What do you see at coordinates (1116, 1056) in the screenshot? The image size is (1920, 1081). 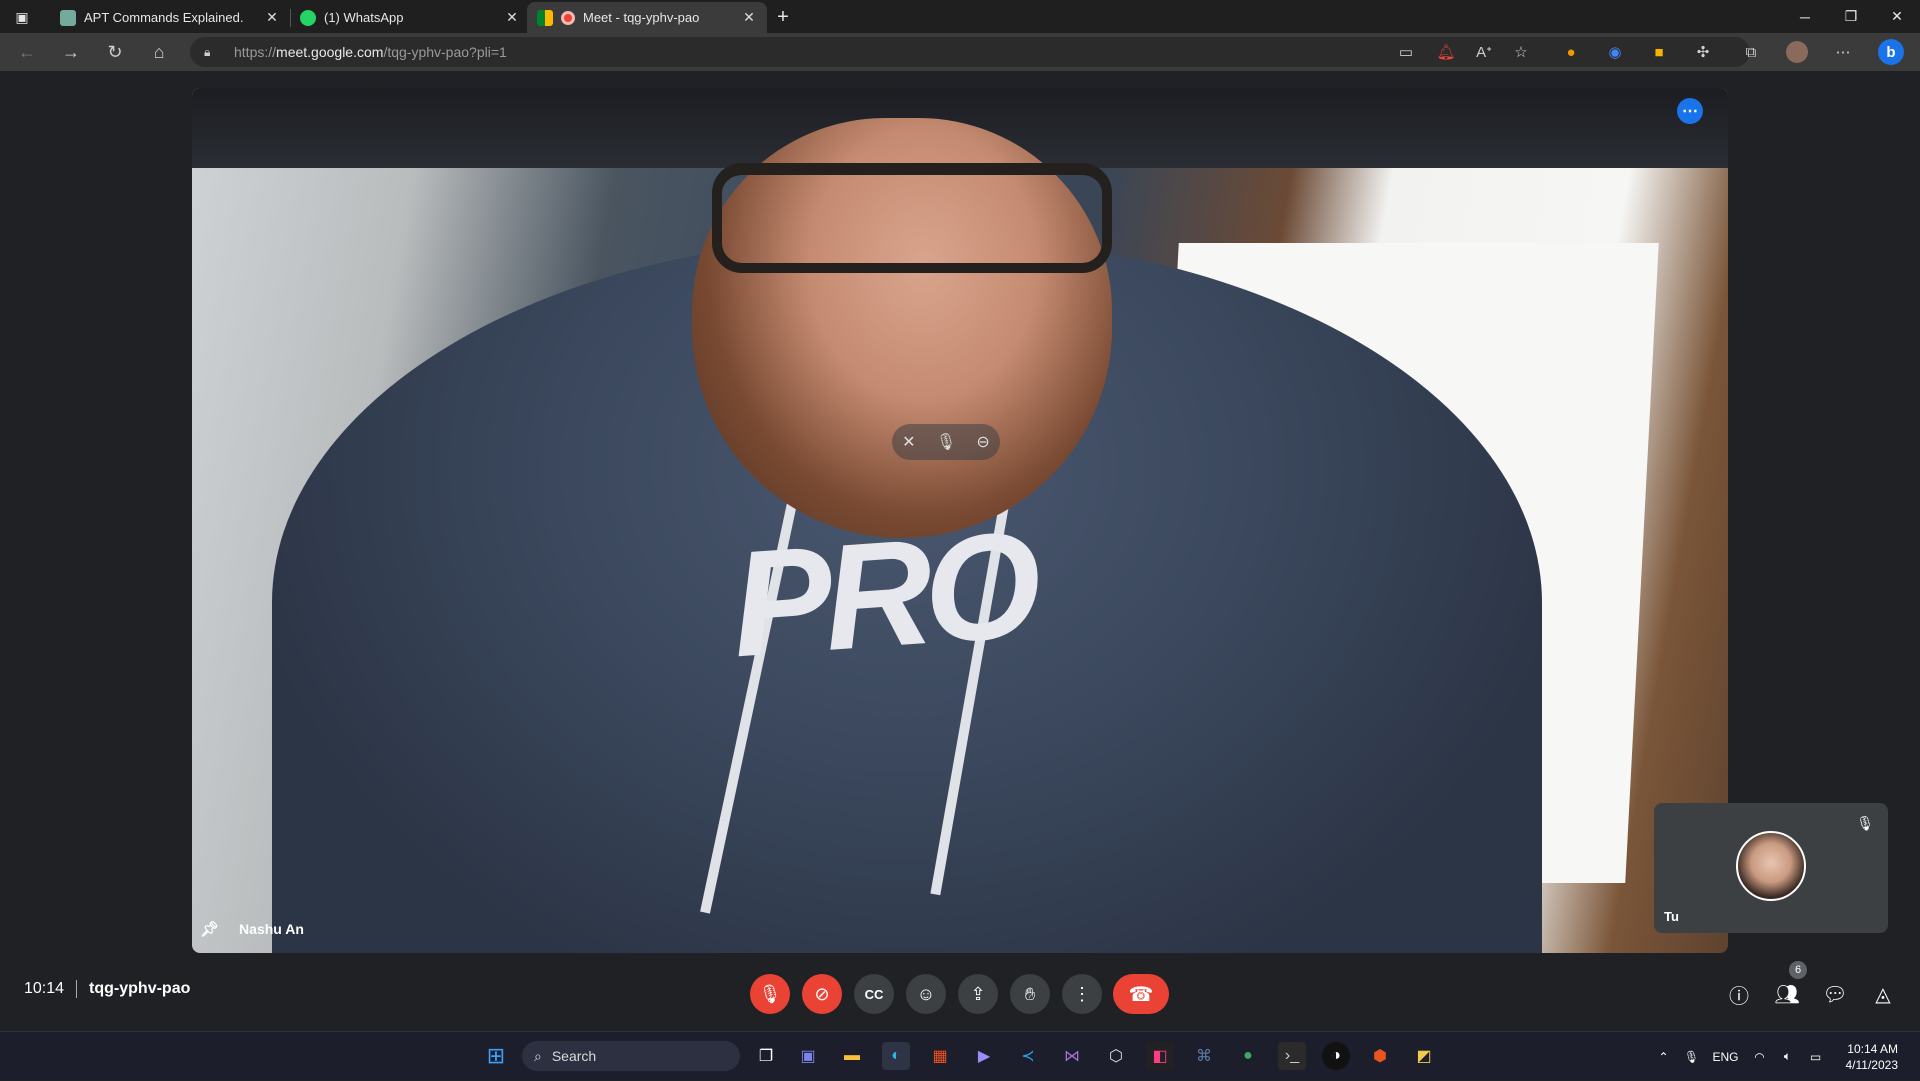 I see `cube-app-icon: ⬡` at bounding box center [1116, 1056].